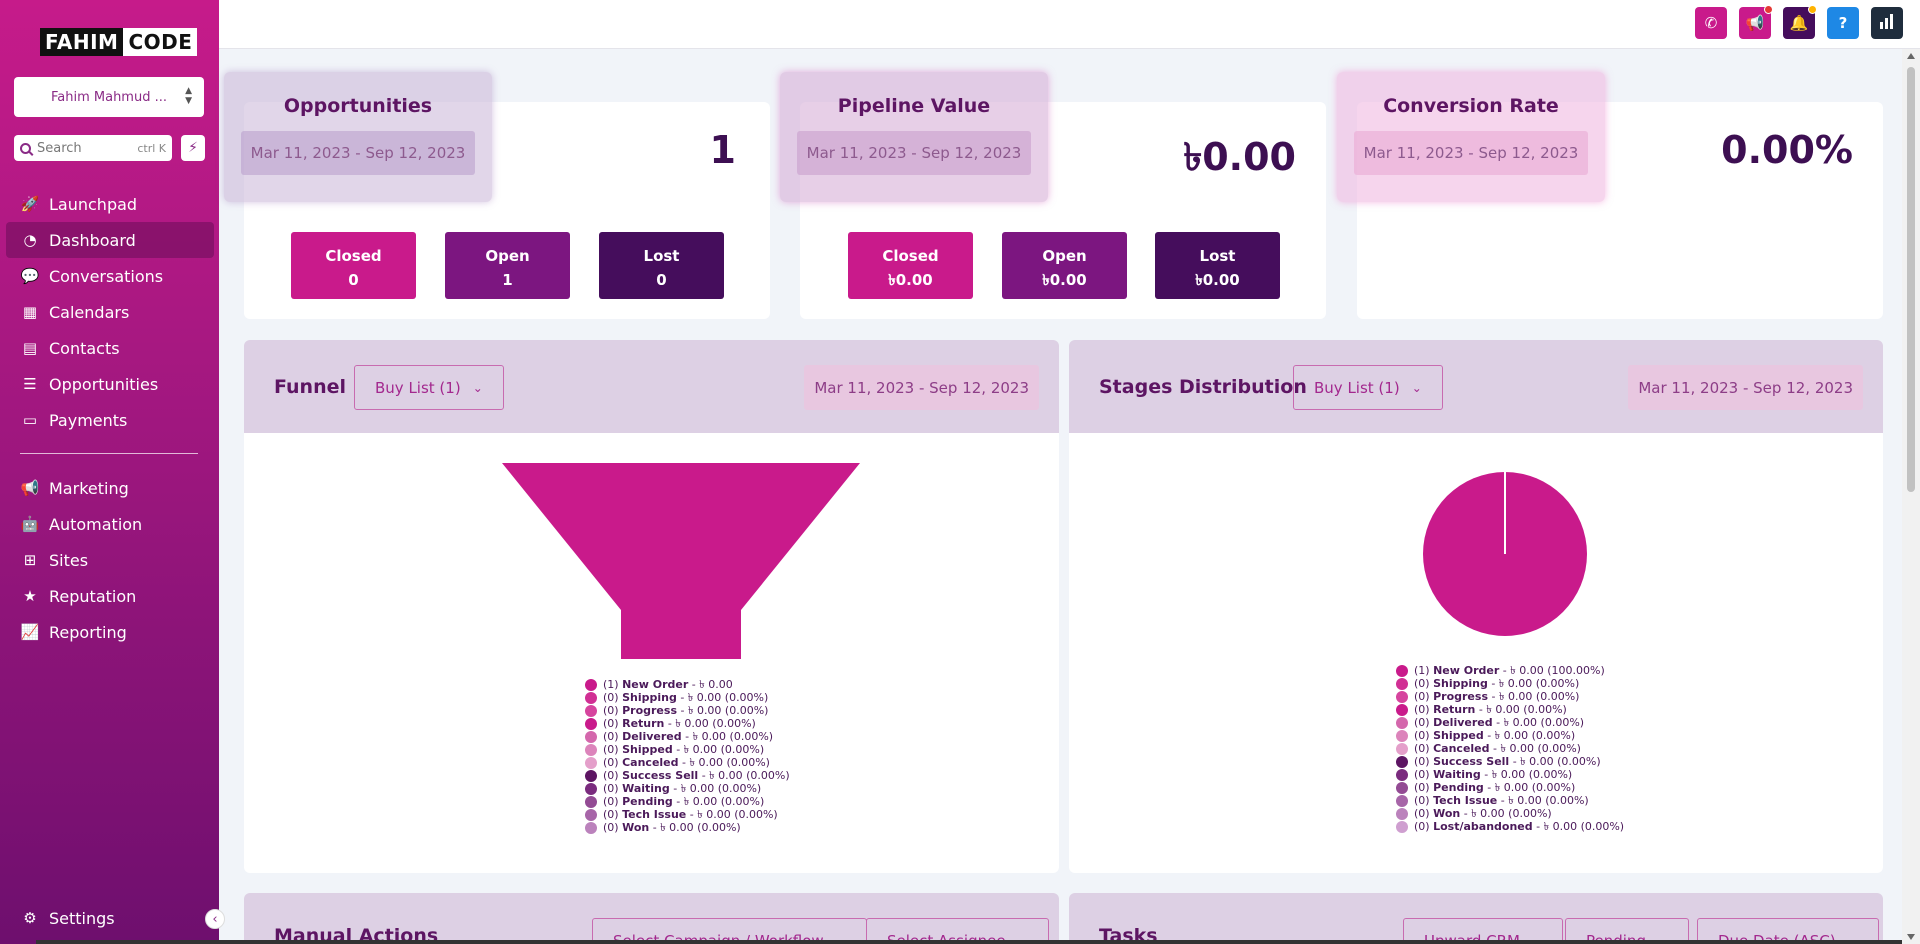 This screenshot has height=944, width=1920. Describe the element at coordinates (109, 97) in the screenshot. I see `account-switcher: Fahim Mahmud ... ▲ ▼` at that location.